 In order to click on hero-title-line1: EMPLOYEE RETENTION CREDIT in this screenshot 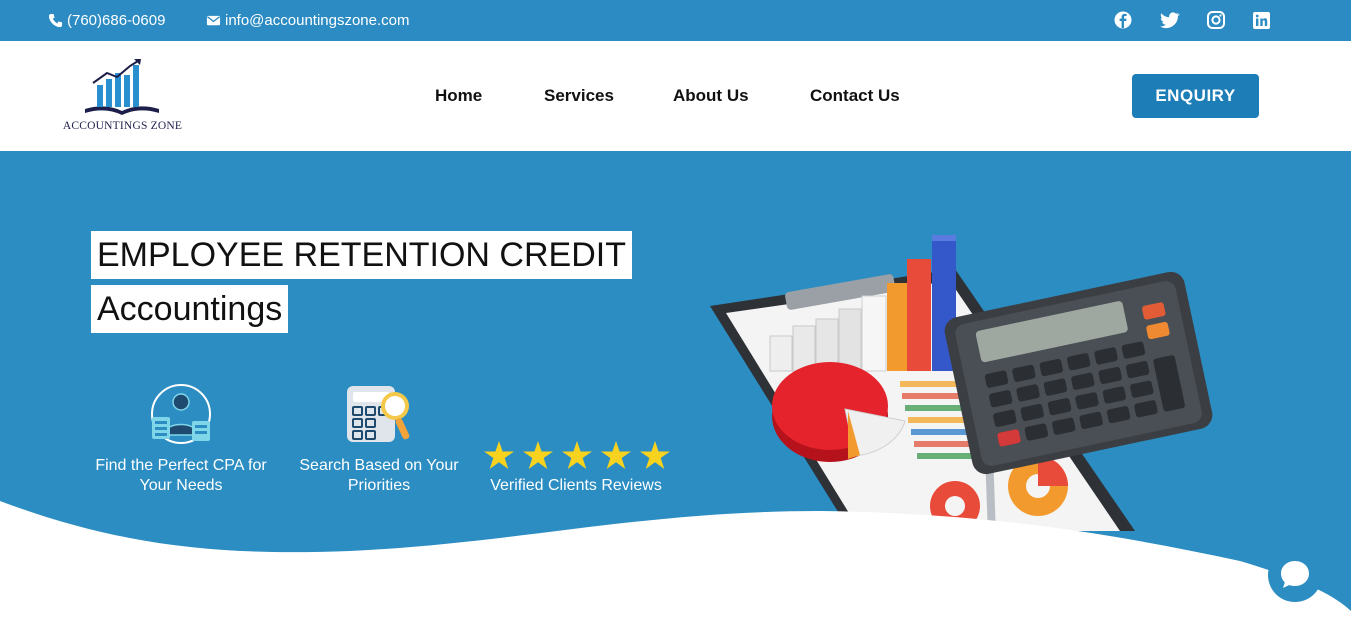, I will do `click(361, 255)`.